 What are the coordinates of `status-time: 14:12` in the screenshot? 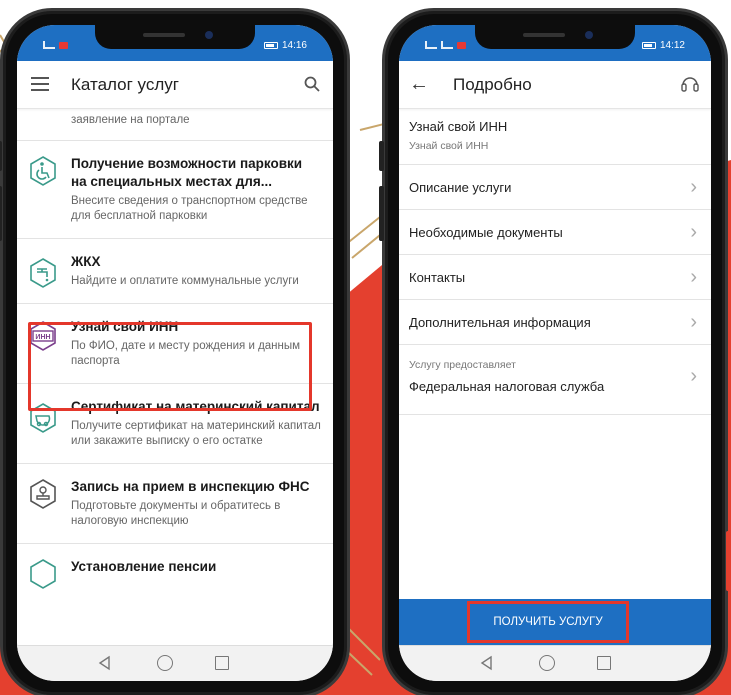 It's located at (672, 45).